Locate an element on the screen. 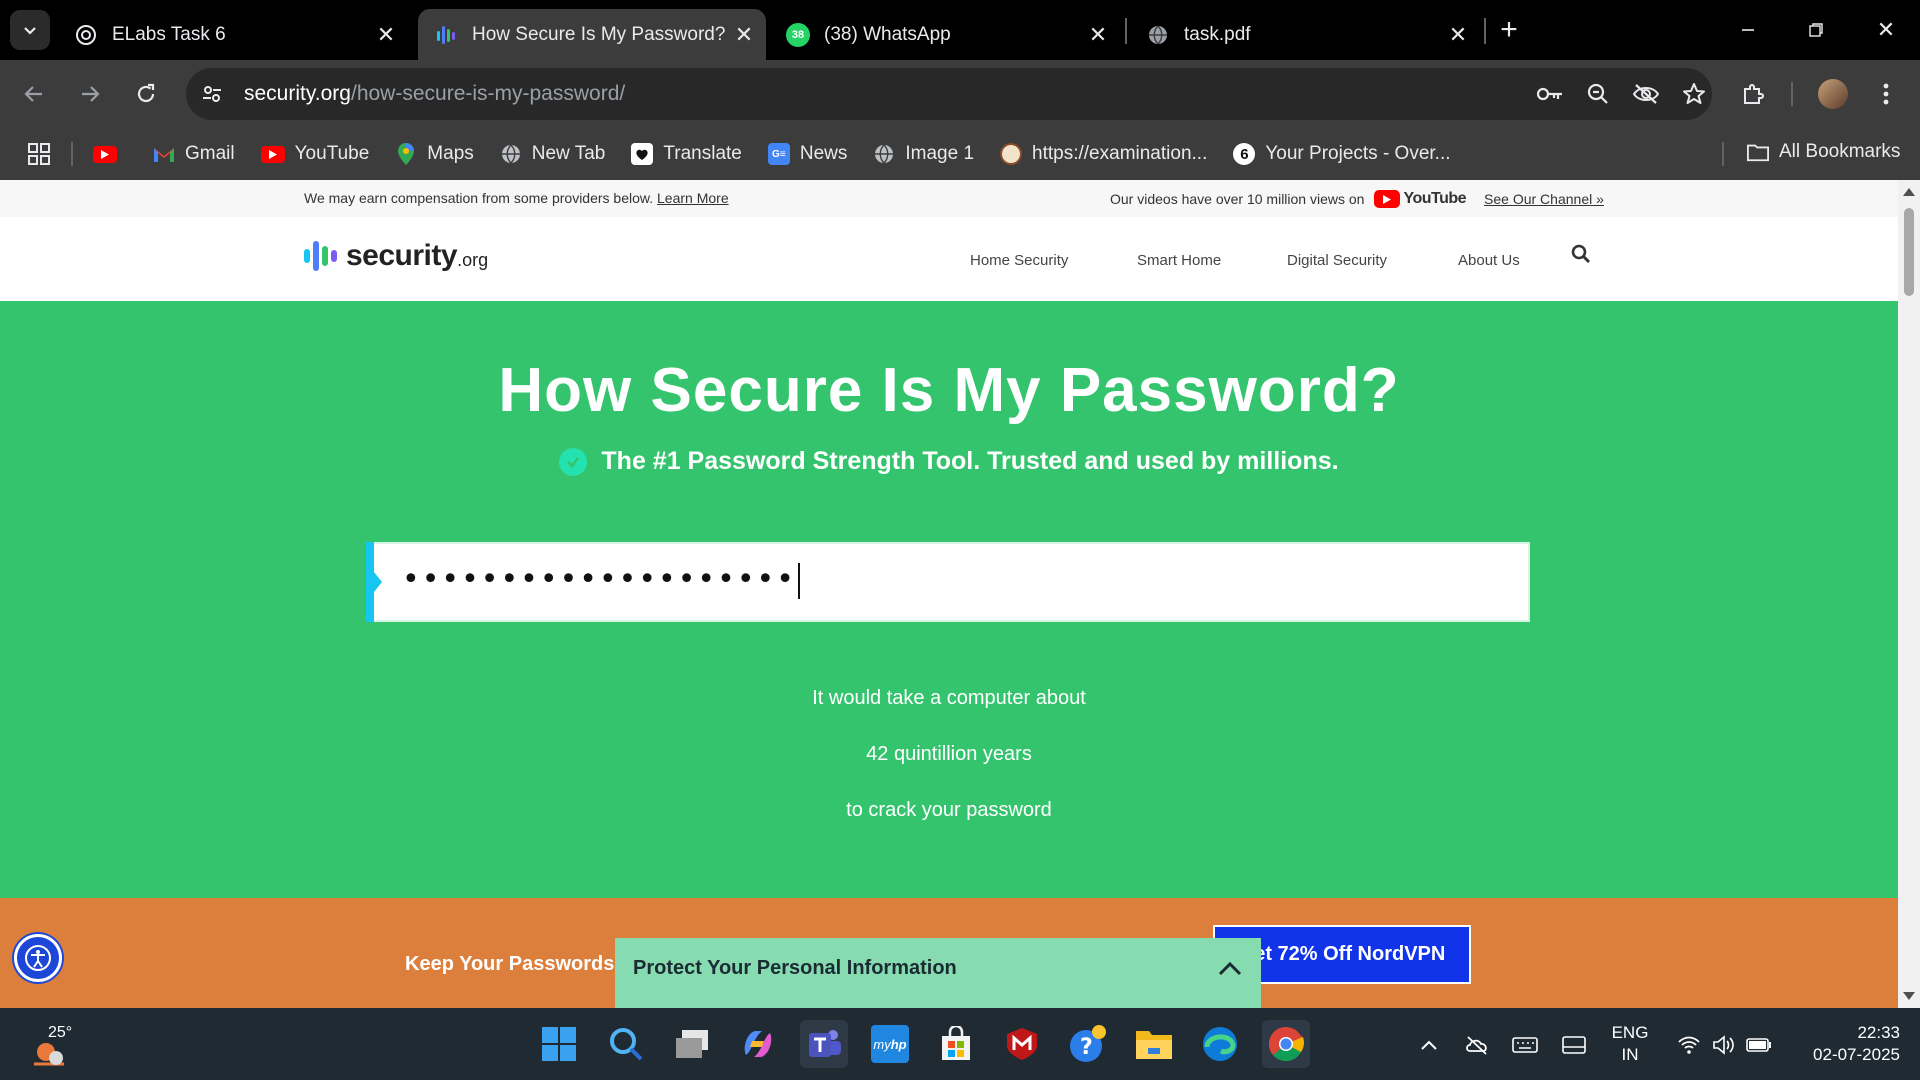  address-bar: security.org/how-secure-is-my-password/ is located at coordinates (949, 94).